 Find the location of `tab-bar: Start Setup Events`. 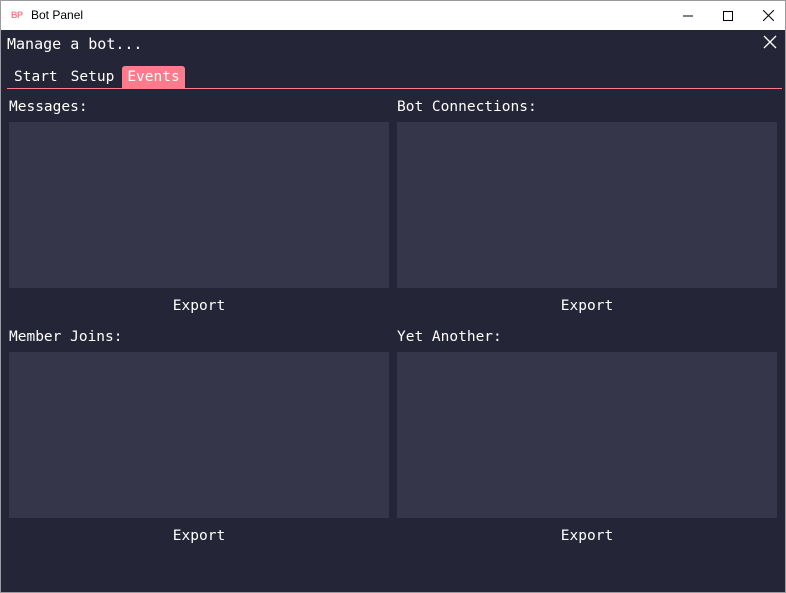

tab-bar: Start Setup Events is located at coordinates (98, 76).